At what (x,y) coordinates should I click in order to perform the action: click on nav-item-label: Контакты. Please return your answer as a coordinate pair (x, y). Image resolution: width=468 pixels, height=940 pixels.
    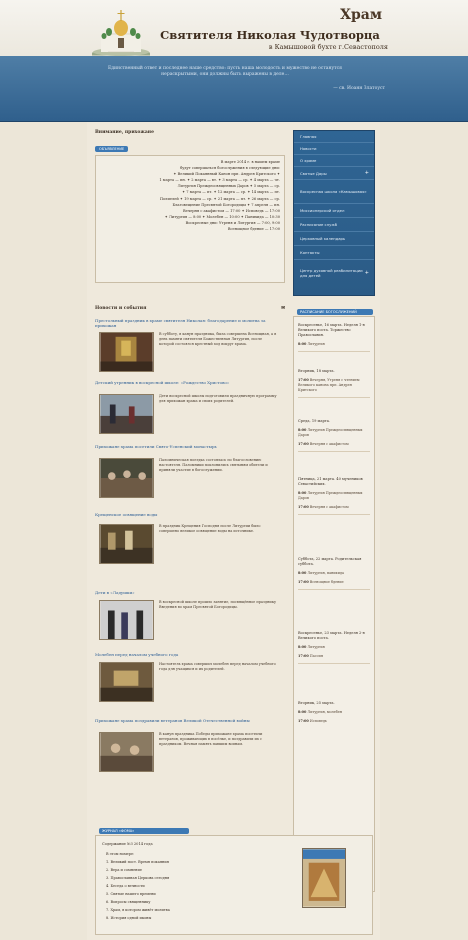
    Looking at the image, I should click on (310, 252).